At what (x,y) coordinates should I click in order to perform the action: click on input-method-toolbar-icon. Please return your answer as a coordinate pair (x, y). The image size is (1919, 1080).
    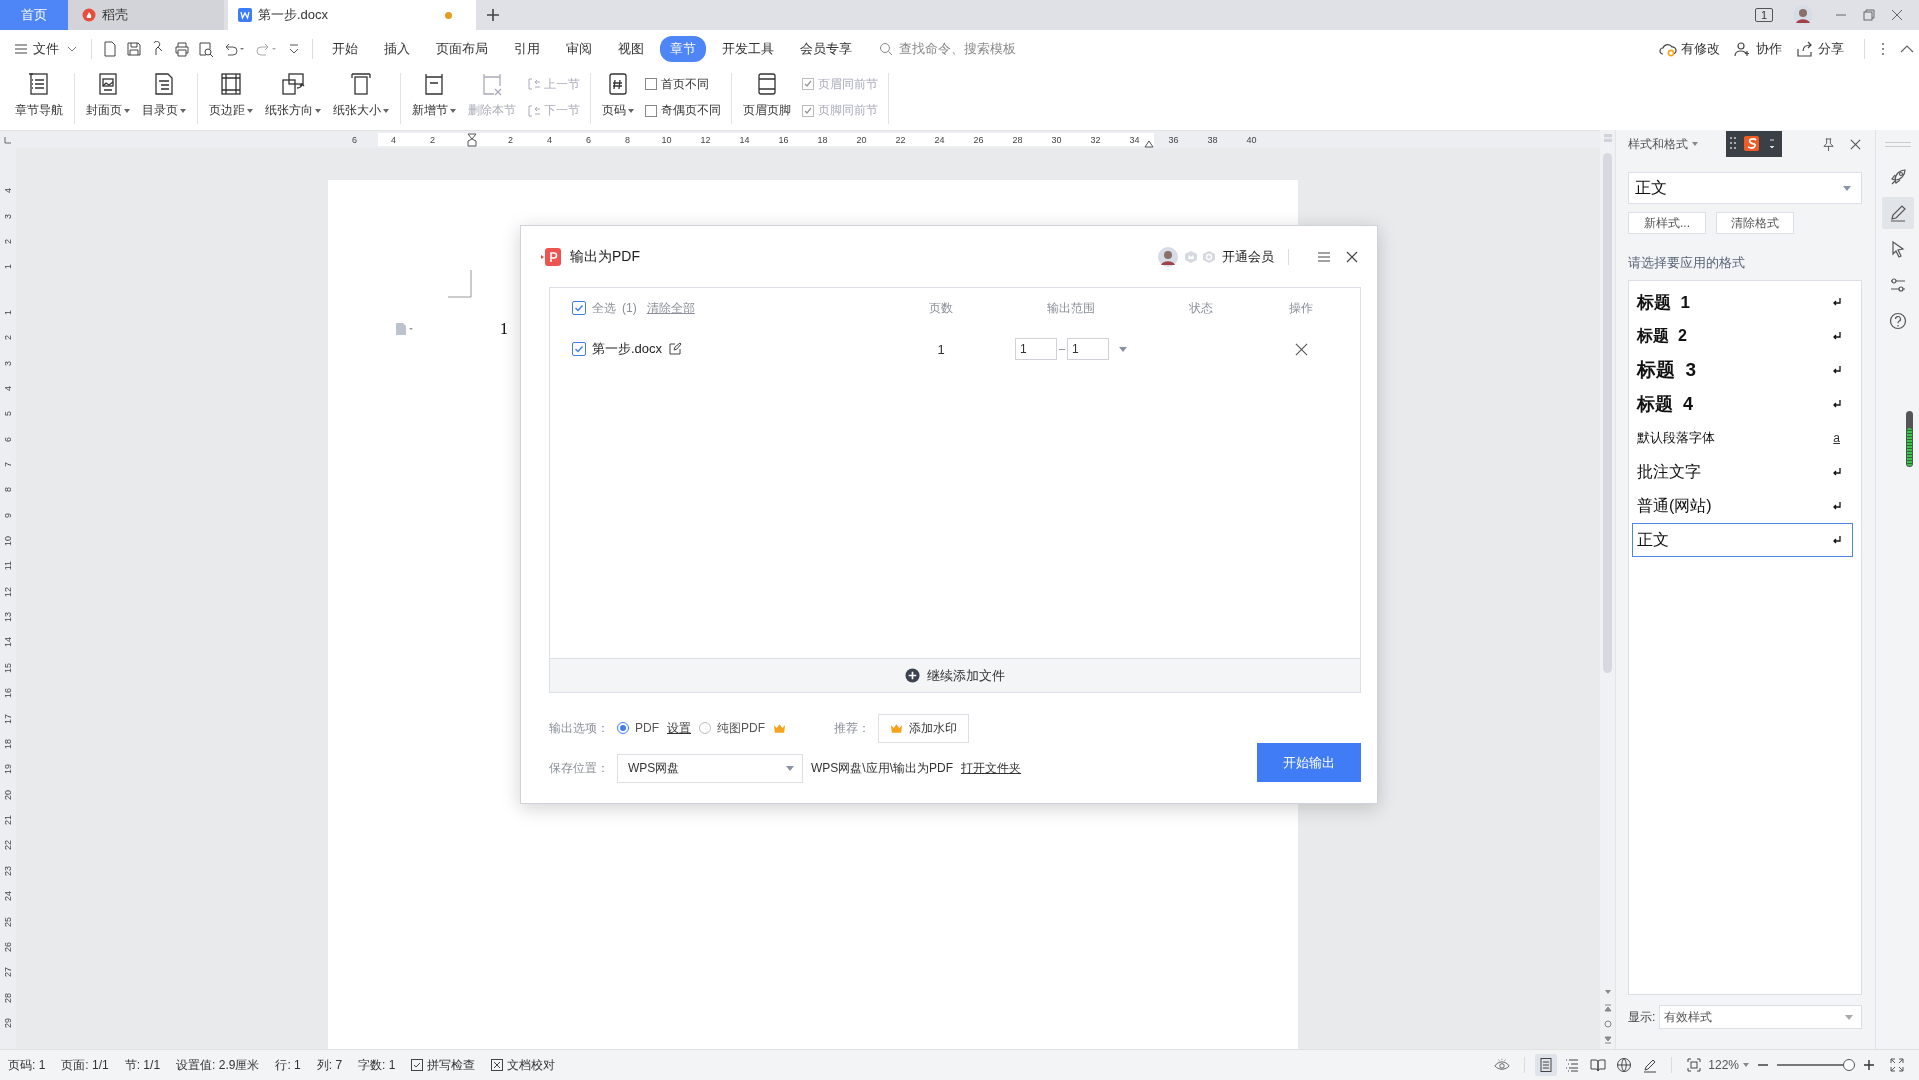
    Looking at the image, I should click on (1754, 144).